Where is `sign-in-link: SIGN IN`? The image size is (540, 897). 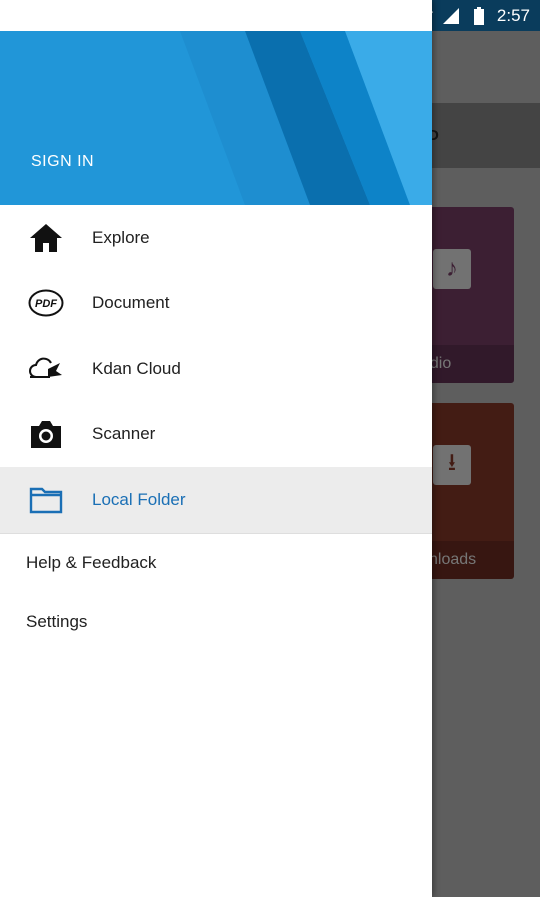
sign-in-link: SIGN IN is located at coordinates (62, 162).